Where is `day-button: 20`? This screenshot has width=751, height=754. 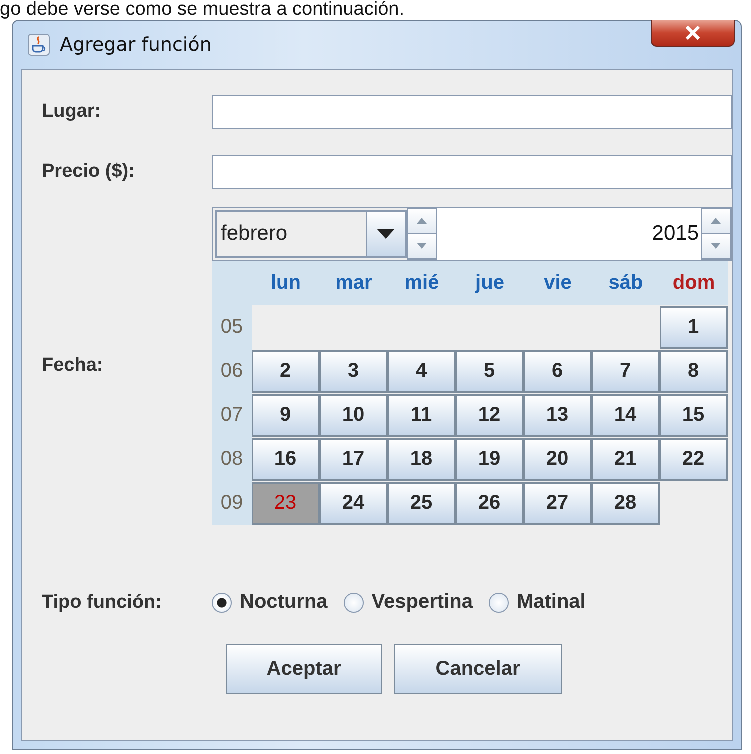 day-button: 20 is located at coordinates (558, 459).